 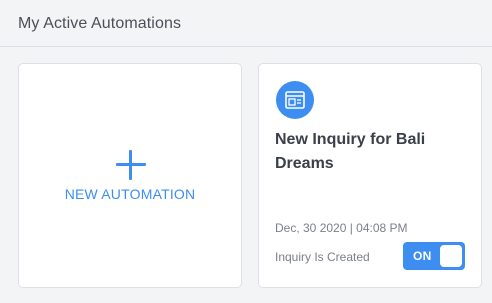 I want to click on page-title: My Active Automations, so click(x=100, y=23).